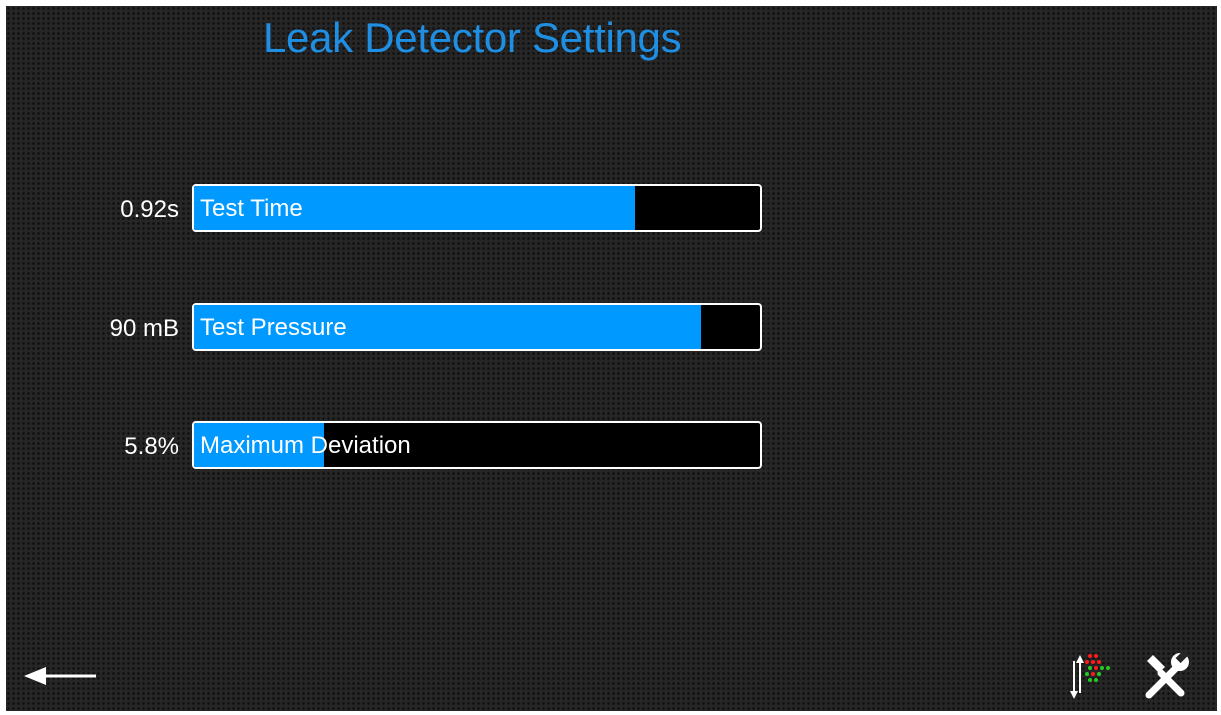  I want to click on io-status-button, so click(1091, 675).